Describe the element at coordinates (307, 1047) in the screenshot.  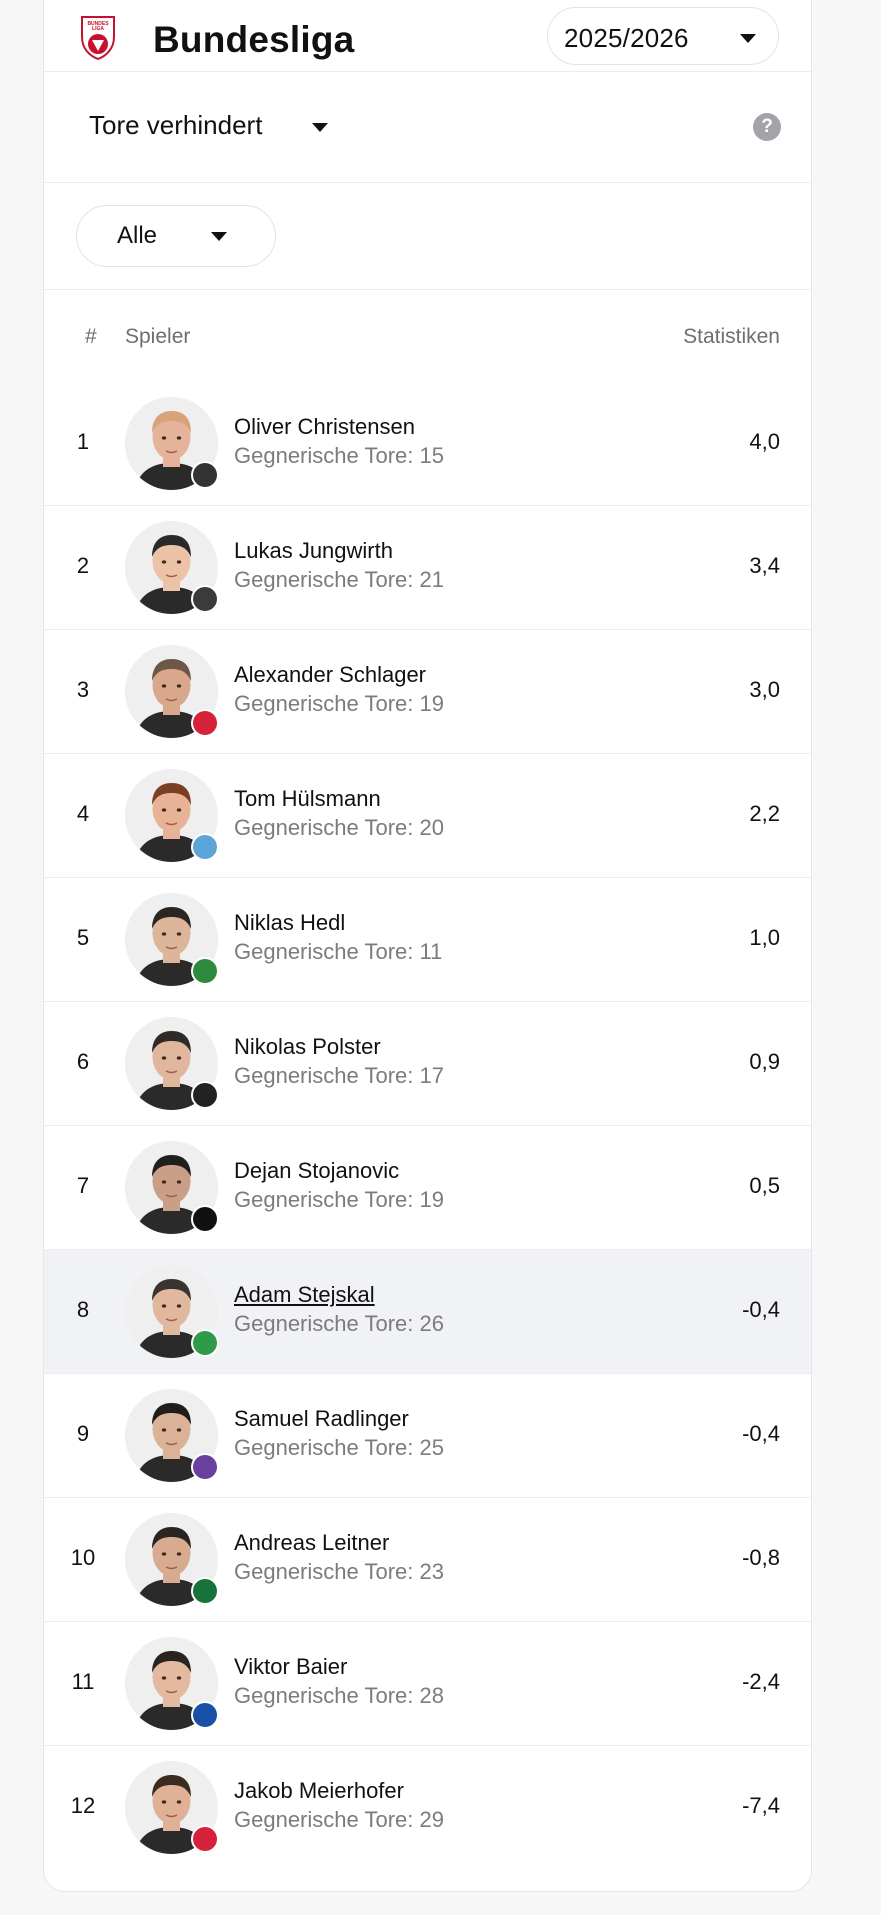
I see `player-name: Nikolas Polster` at that location.